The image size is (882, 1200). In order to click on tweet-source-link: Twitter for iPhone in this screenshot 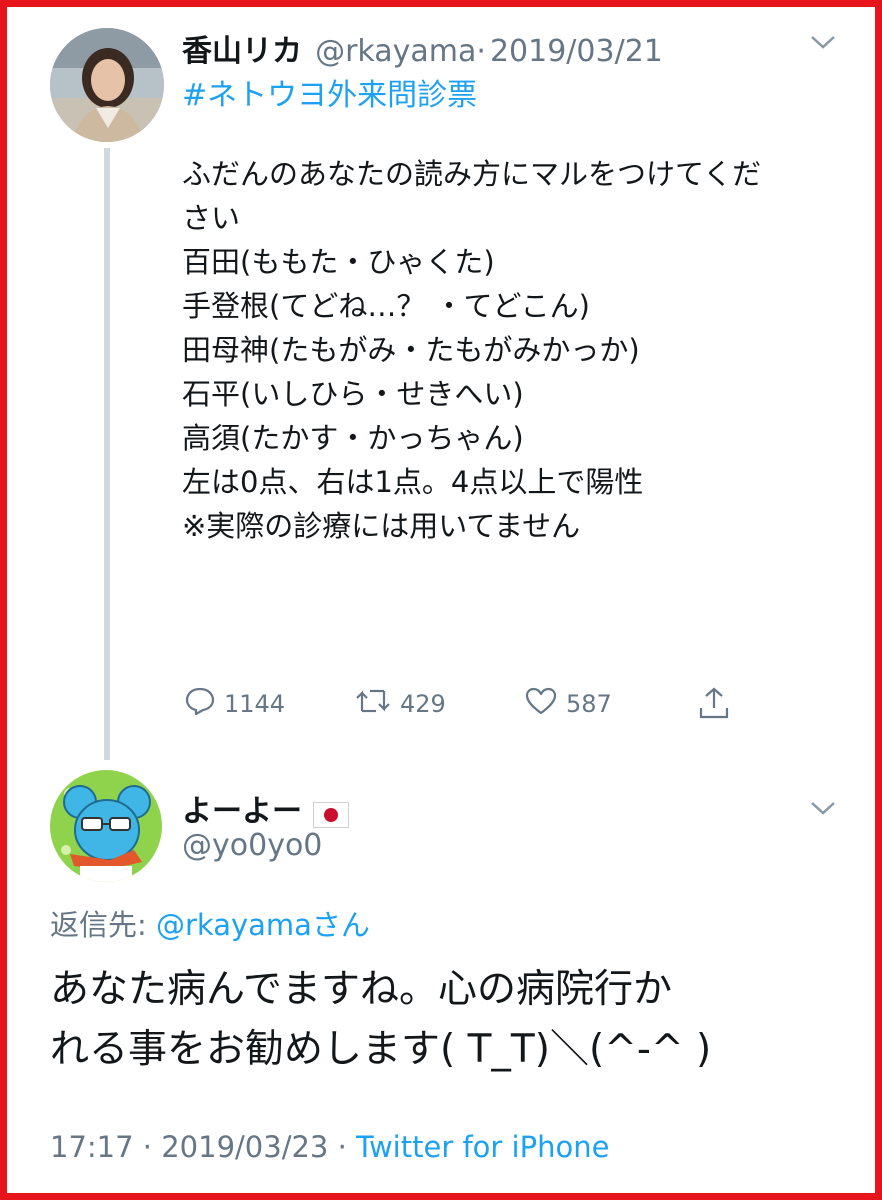, I will do `click(482, 1147)`.